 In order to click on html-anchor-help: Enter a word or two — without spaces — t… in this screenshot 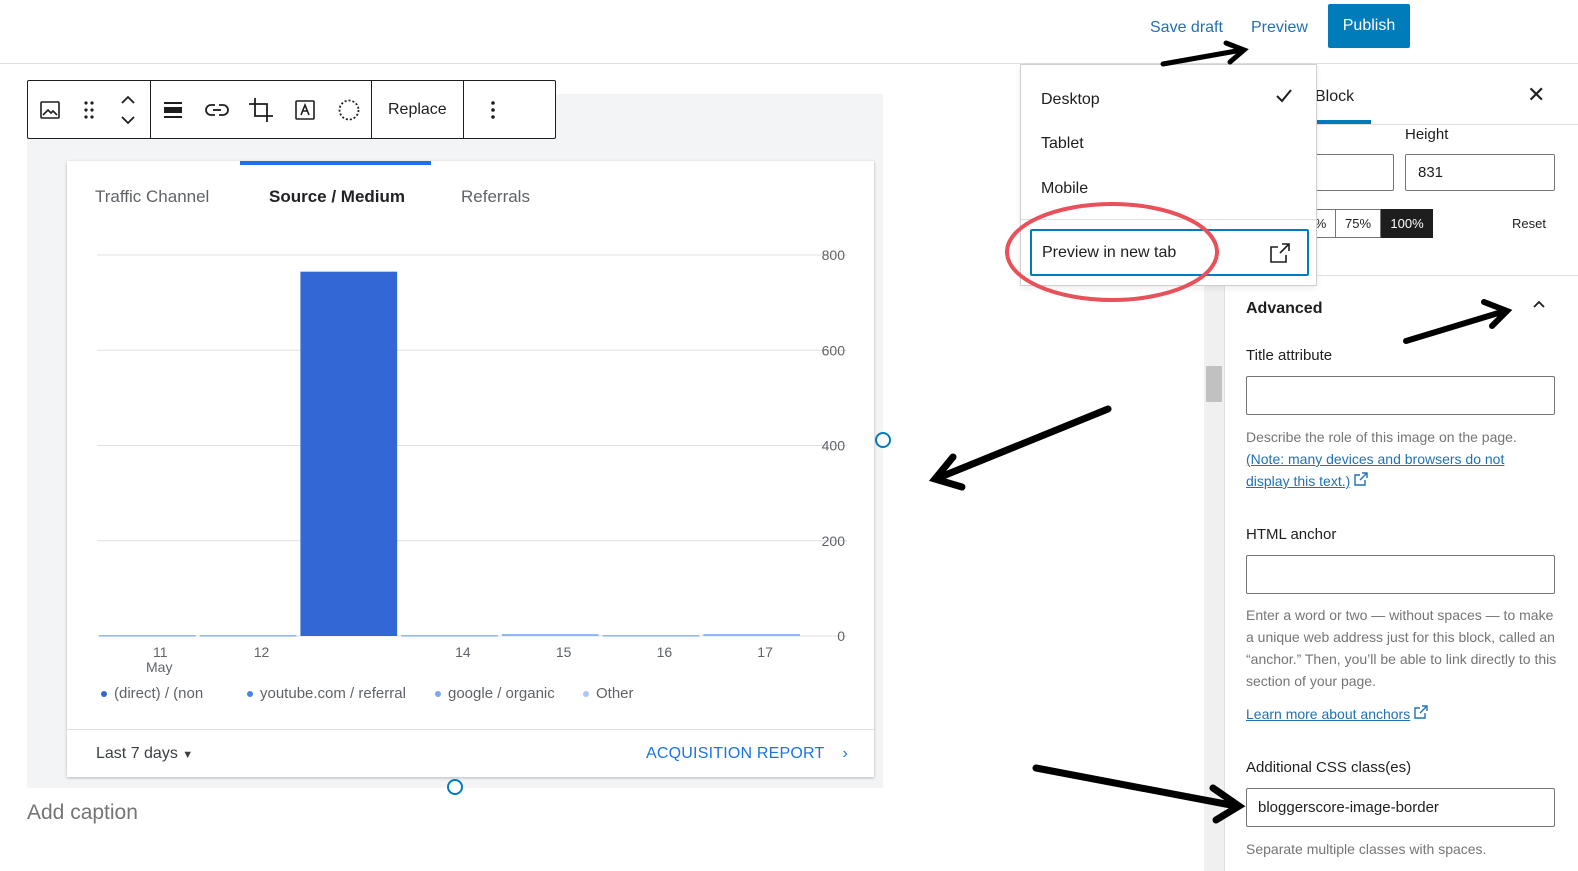, I will do `click(1401, 648)`.